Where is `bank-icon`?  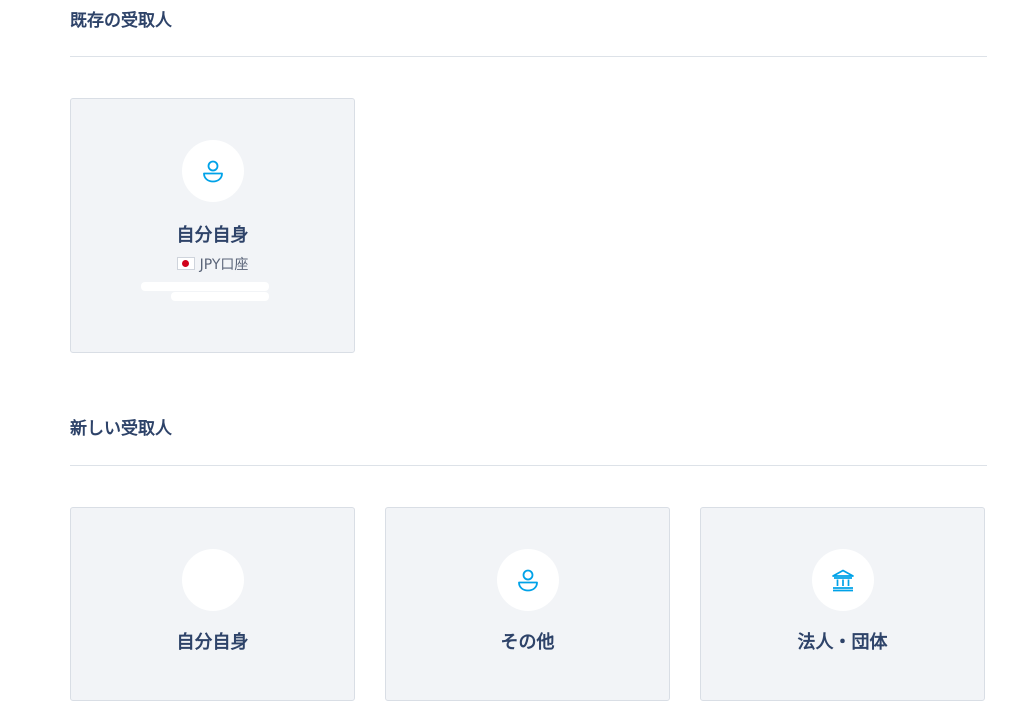 bank-icon is located at coordinates (843, 580).